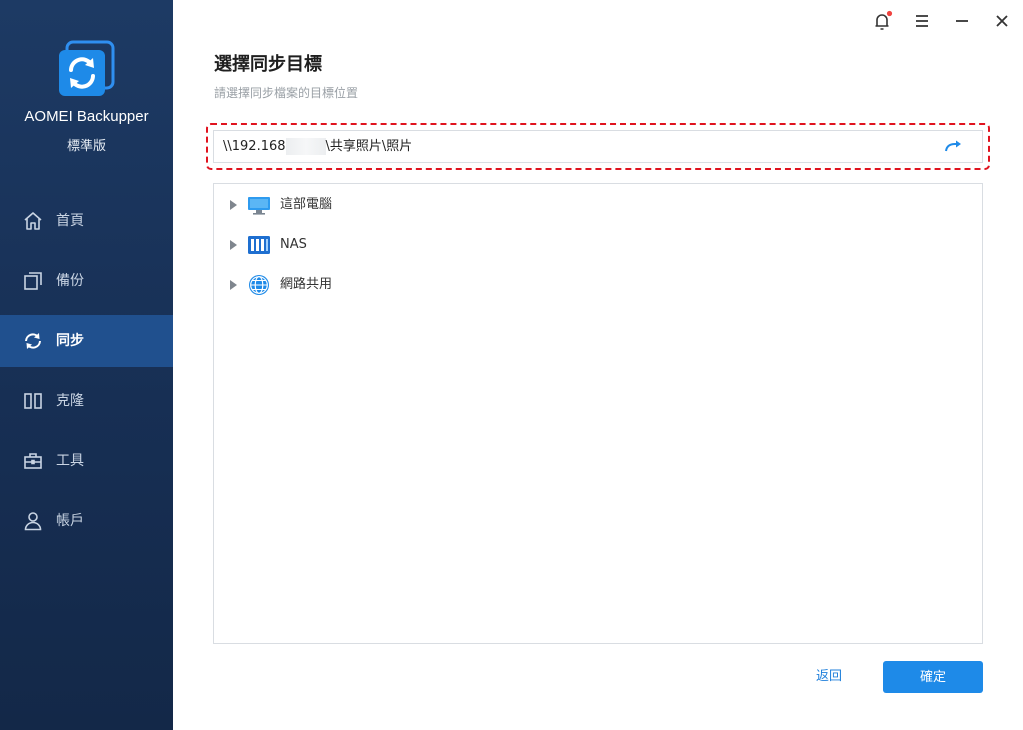 This screenshot has height=730, width=1023. What do you see at coordinates (268, 64) in the screenshot?
I see `page-title: 選擇同步目標` at bounding box center [268, 64].